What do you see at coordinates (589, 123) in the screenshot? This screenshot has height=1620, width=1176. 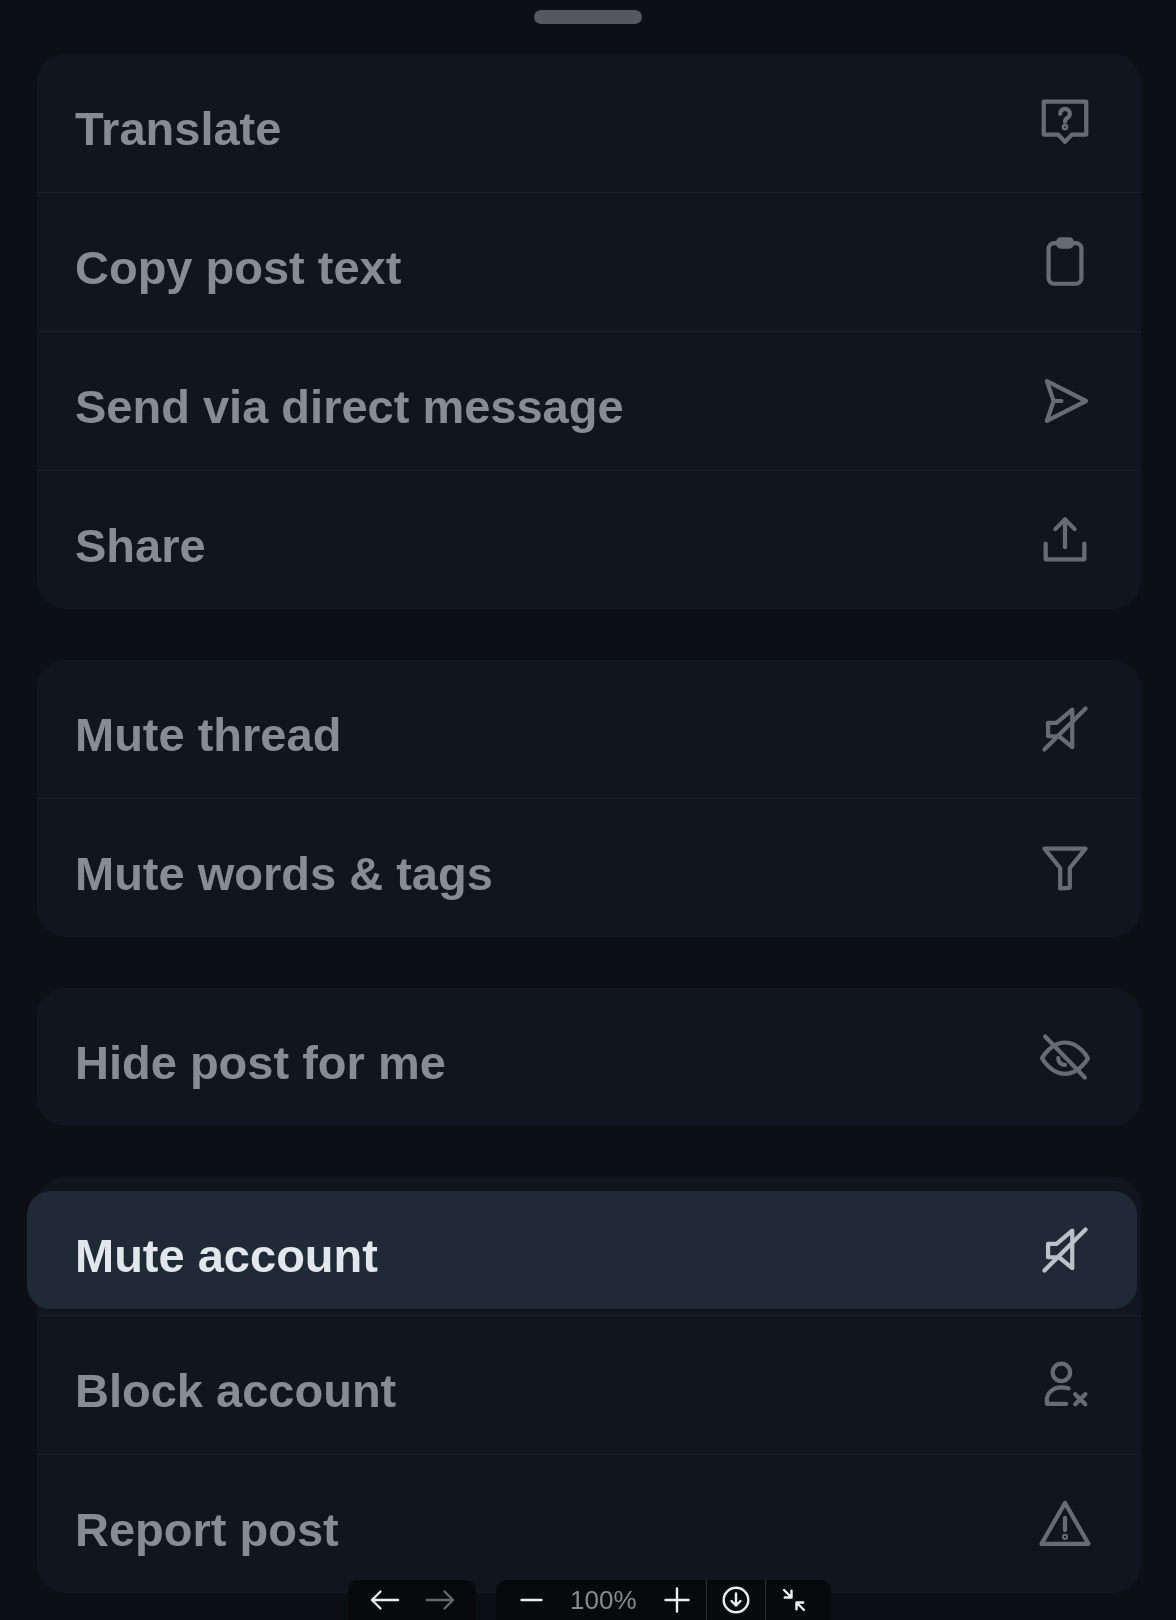 I see `menu-item: Translate` at bounding box center [589, 123].